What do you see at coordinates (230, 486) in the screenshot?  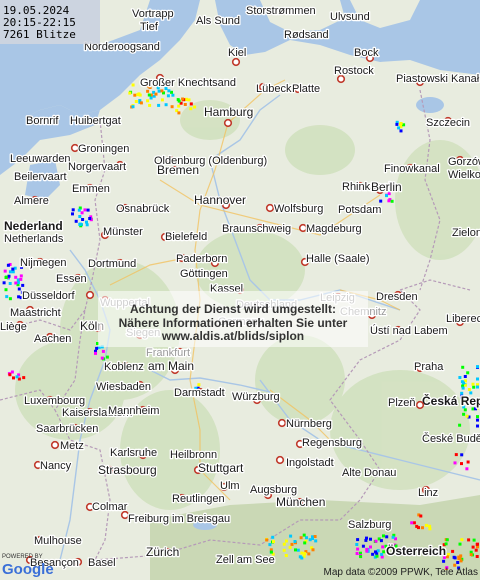 I see `city-label-ulm: Ulm` at bounding box center [230, 486].